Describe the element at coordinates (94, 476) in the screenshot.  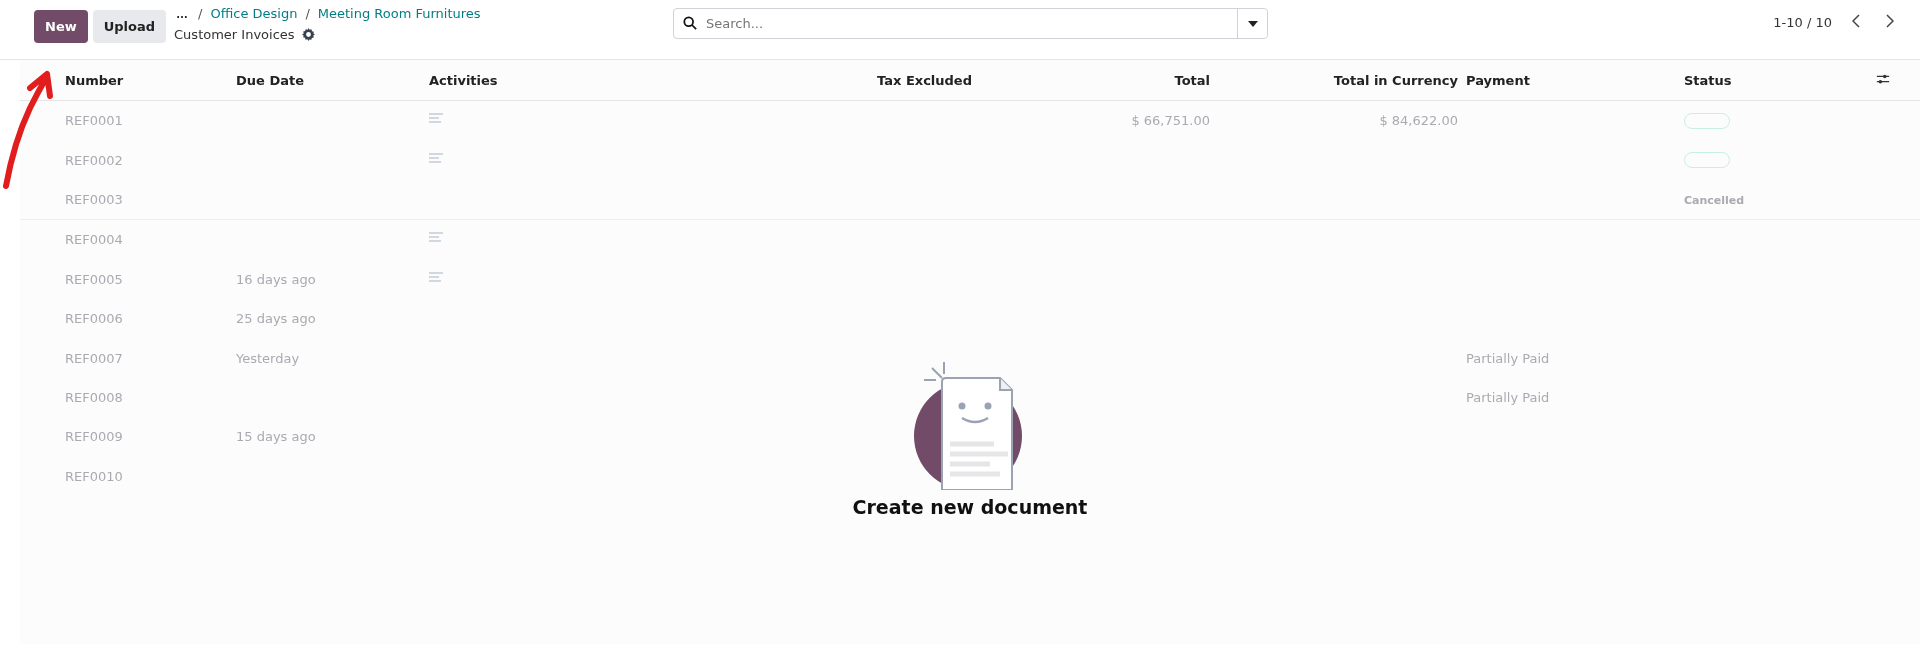
I see `number-cell: REF0010` at that location.